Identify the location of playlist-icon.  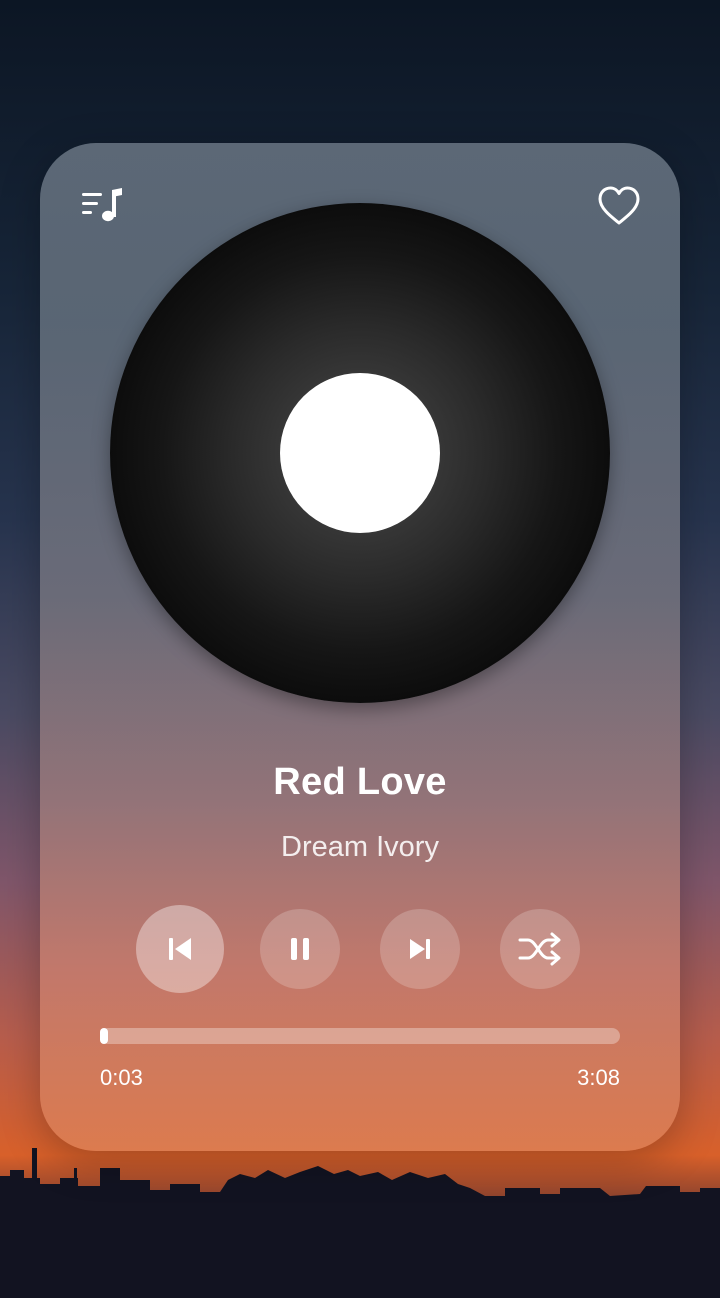
(102, 205).